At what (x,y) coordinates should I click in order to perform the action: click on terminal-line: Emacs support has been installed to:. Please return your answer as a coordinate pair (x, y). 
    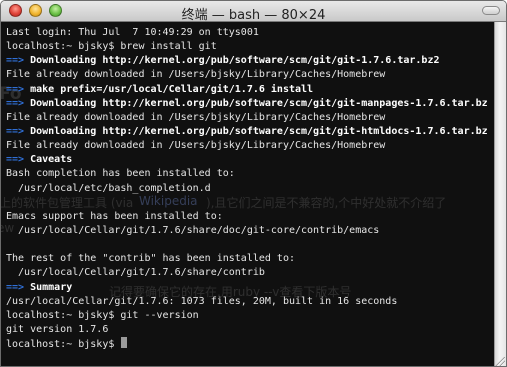
    Looking at the image, I should click on (248, 217).